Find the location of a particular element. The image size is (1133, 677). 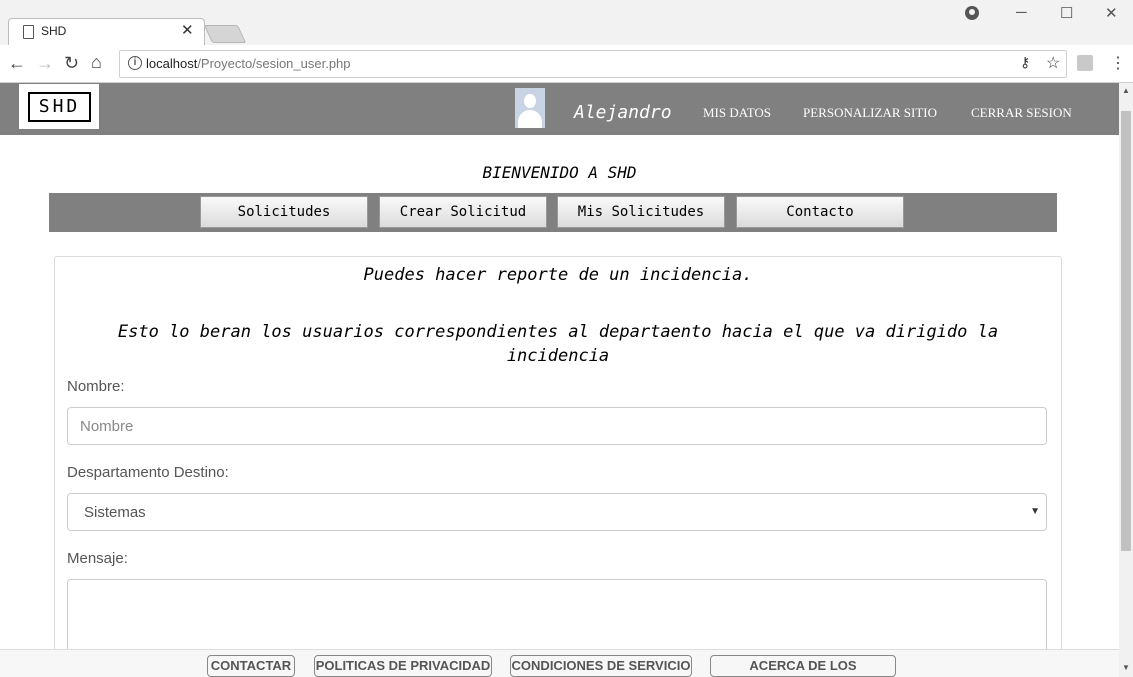

form-intro: Puedes hacer reporte de un incidencia. is located at coordinates (558, 275).